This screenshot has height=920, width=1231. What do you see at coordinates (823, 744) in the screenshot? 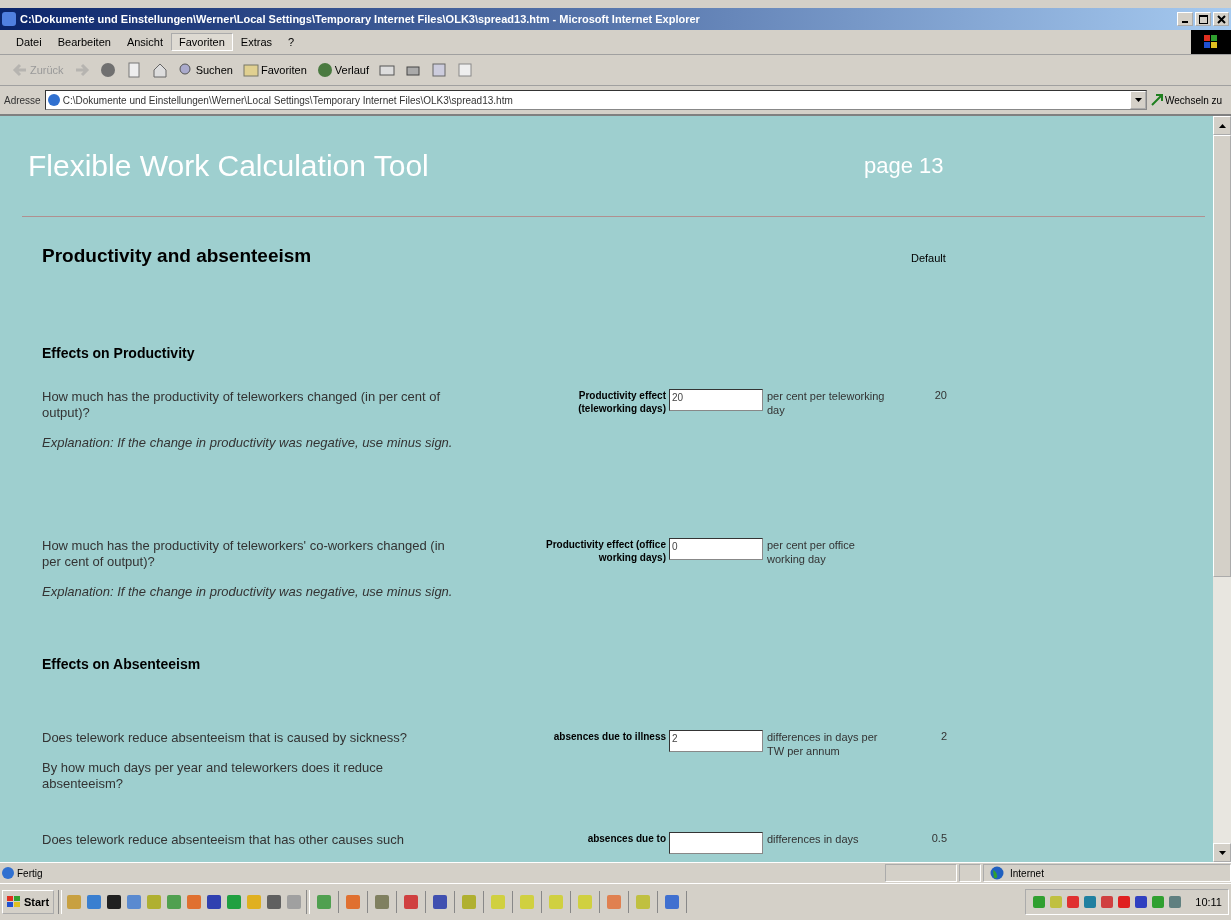
I see `unit-text: differences in days per TW per annum` at bounding box center [823, 744].